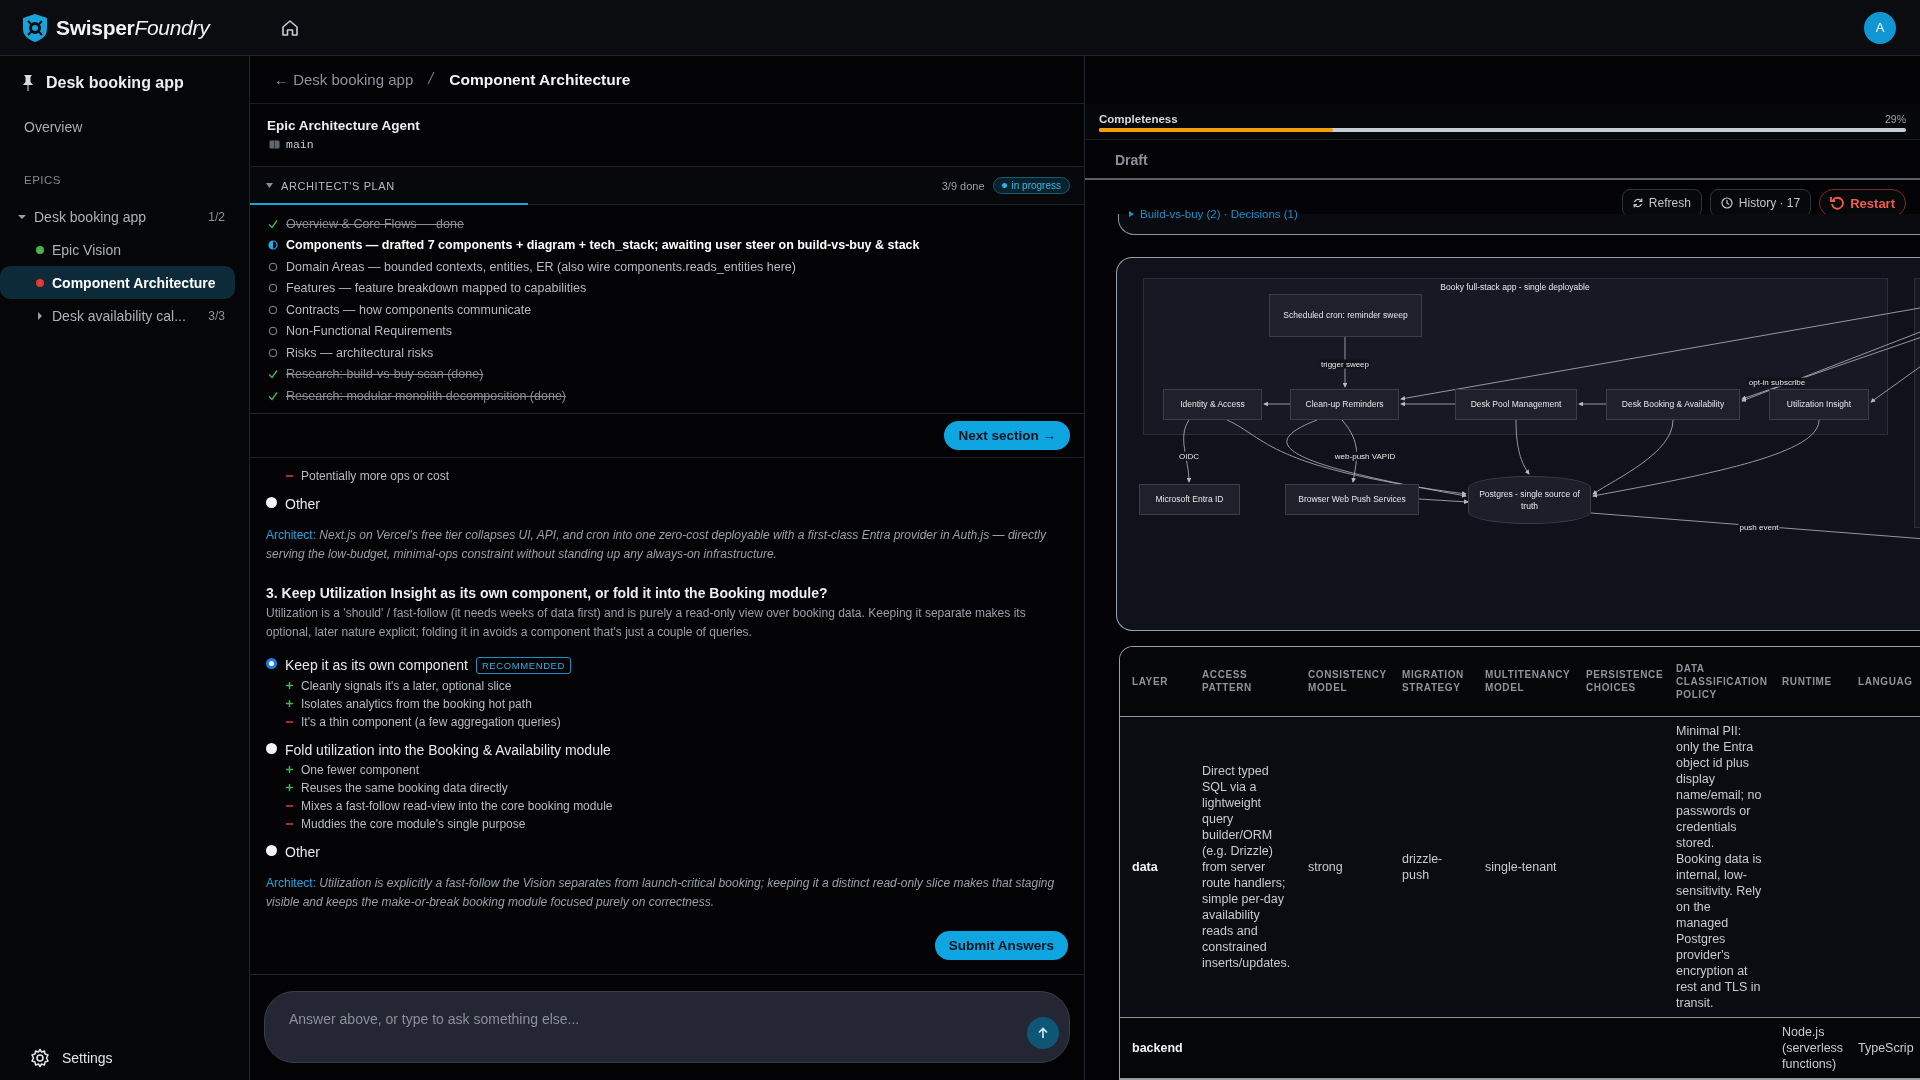 Image resolution: width=1920 pixels, height=1080 pixels. Describe the element at coordinates (1243, 867) in the screenshot. I see `table-cell: Direct typed SQL via a lightweight query builder/ORM (e.g. Drizzle) from server route handlers; simple per-day availability reads and constrained inserts/updates.` at that location.